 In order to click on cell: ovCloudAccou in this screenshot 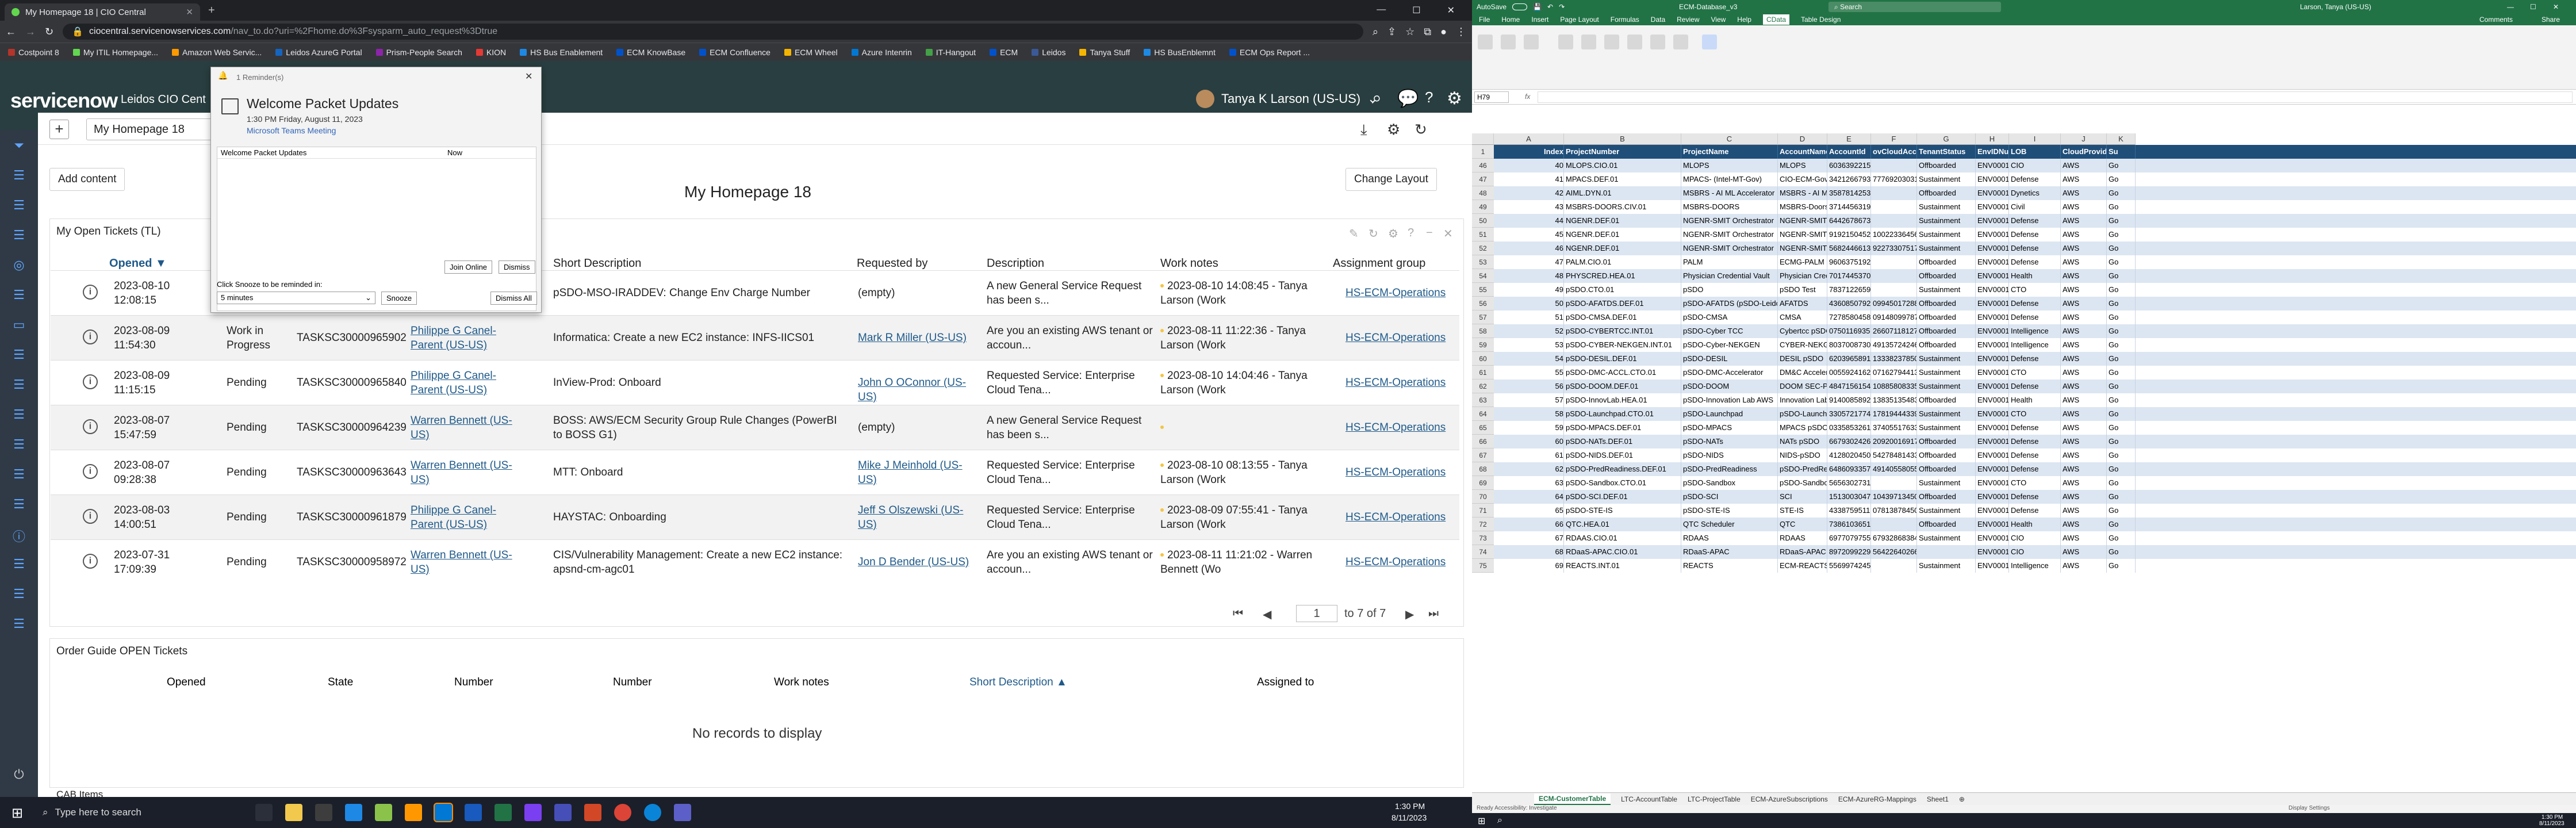, I will do `click(1894, 152)`.